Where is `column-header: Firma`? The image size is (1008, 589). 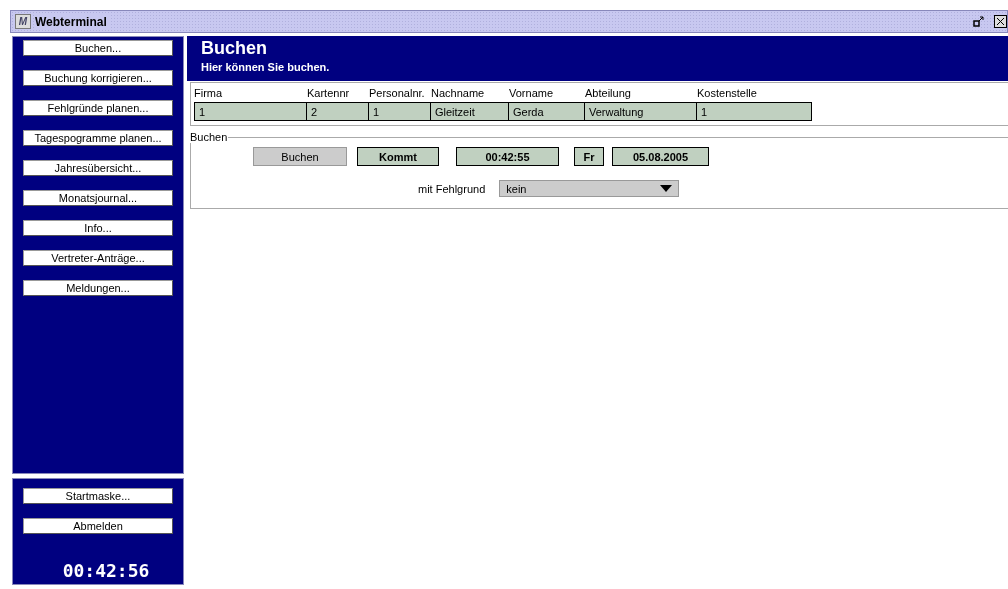
column-header: Firma is located at coordinates (209, 93).